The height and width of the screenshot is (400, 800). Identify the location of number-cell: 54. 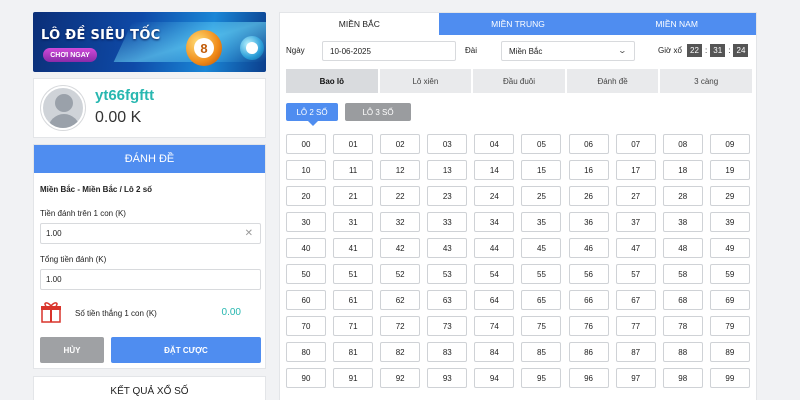
(494, 274).